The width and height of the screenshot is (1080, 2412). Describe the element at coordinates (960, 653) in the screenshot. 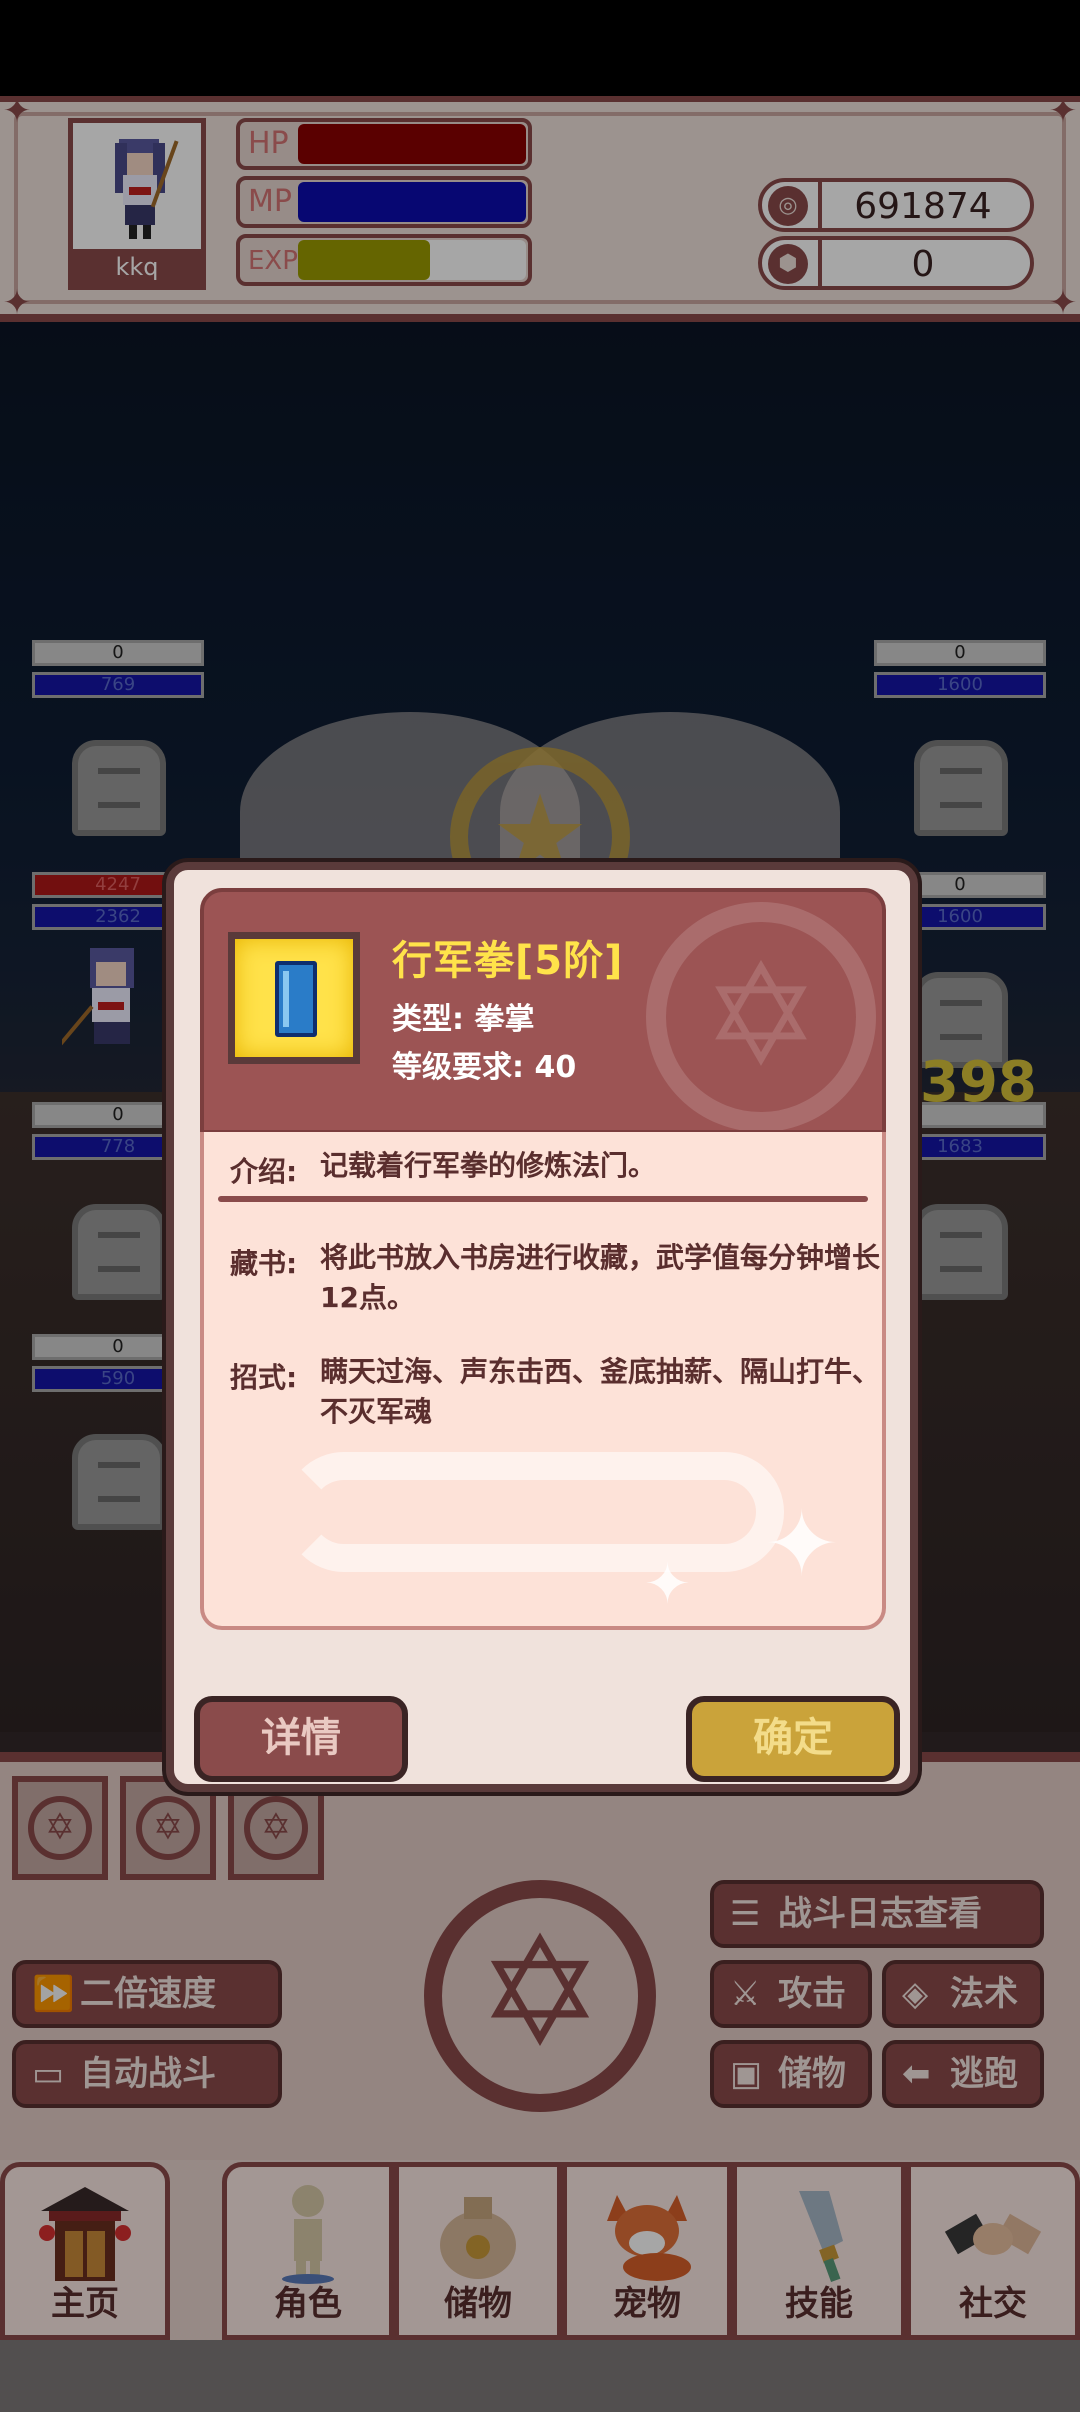

I see `right-unit-1-top-bar: 0` at that location.